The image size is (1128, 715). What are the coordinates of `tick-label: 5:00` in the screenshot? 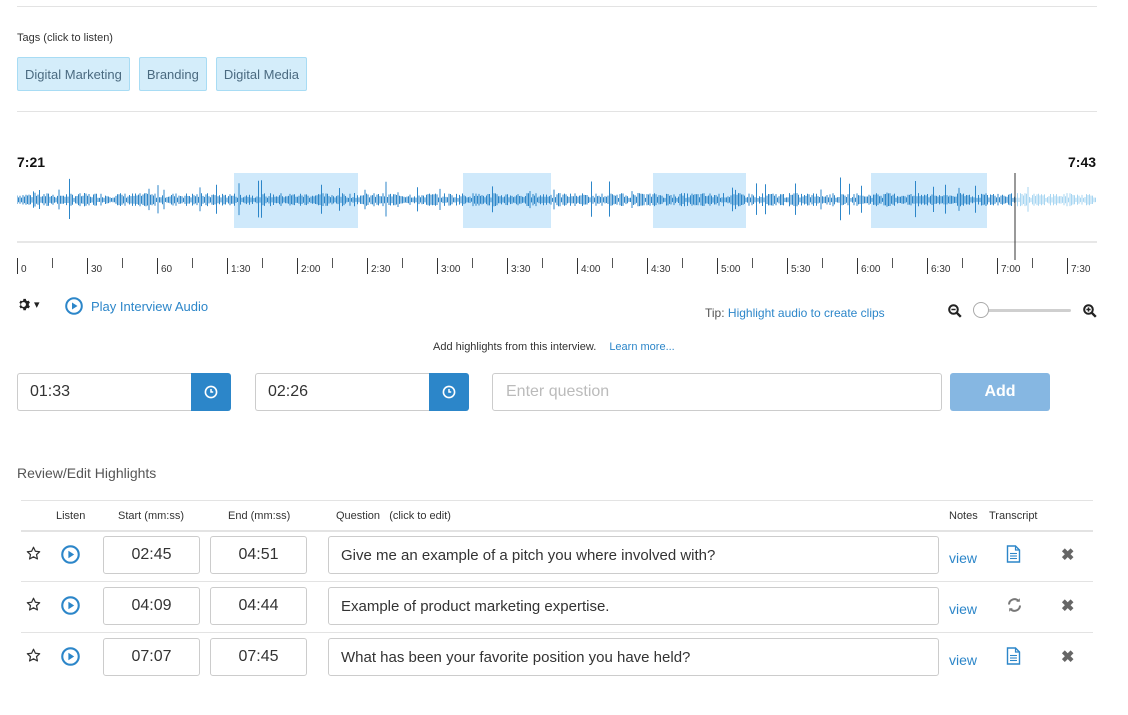 It's located at (731, 269).